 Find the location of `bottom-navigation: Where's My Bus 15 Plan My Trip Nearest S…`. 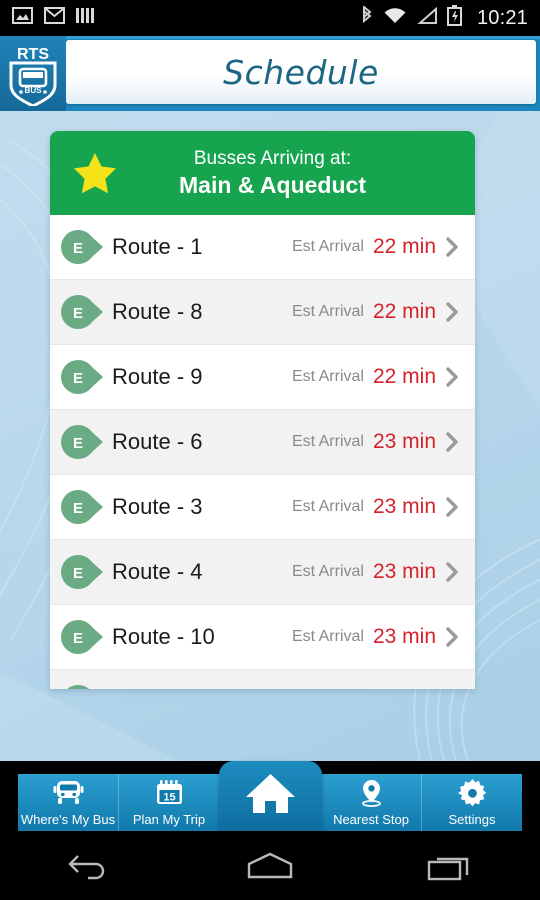

bottom-navigation: Where's My Bus 15 Plan My Trip Nearest S… is located at coordinates (270, 799).